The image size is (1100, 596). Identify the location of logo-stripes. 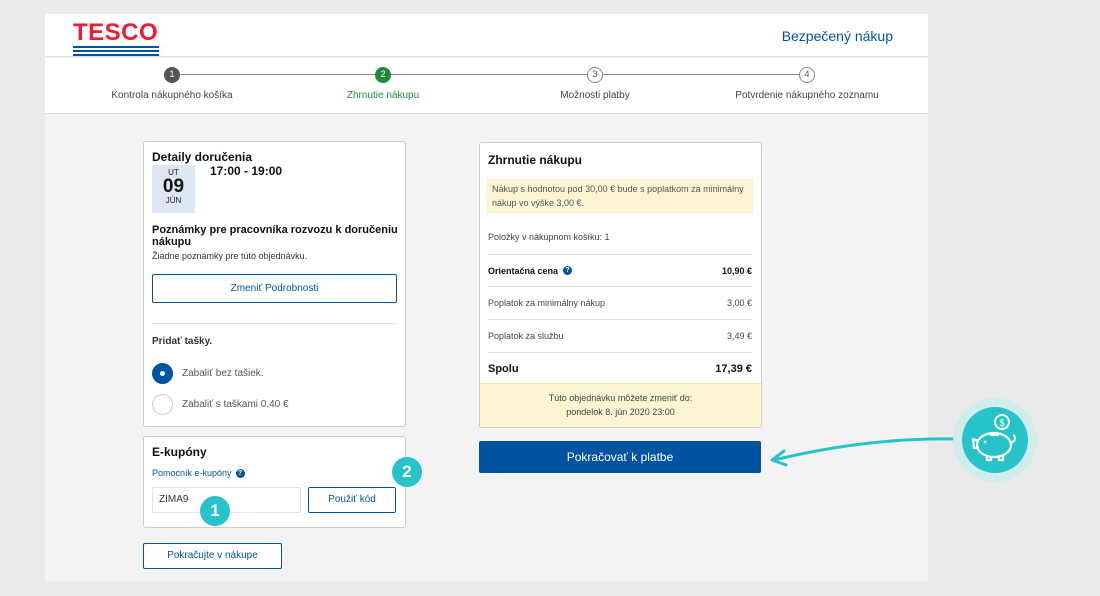
(116, 51).